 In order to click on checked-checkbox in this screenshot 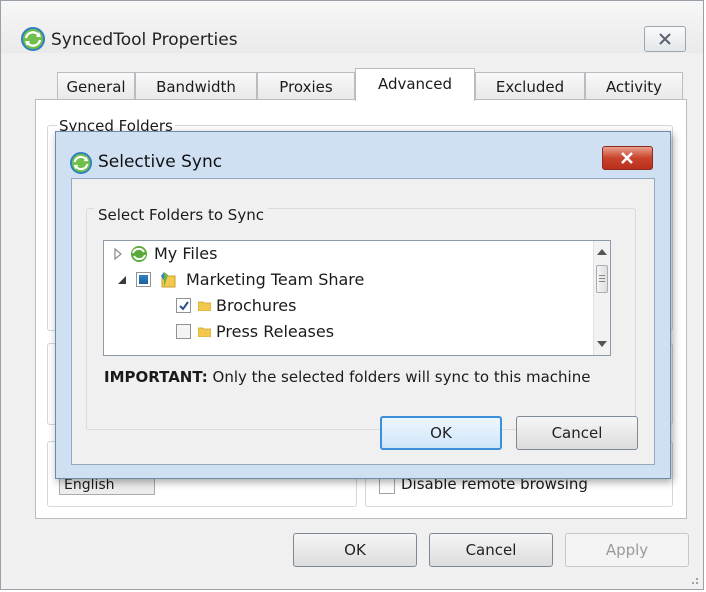, I will do `click(183, 305)`.